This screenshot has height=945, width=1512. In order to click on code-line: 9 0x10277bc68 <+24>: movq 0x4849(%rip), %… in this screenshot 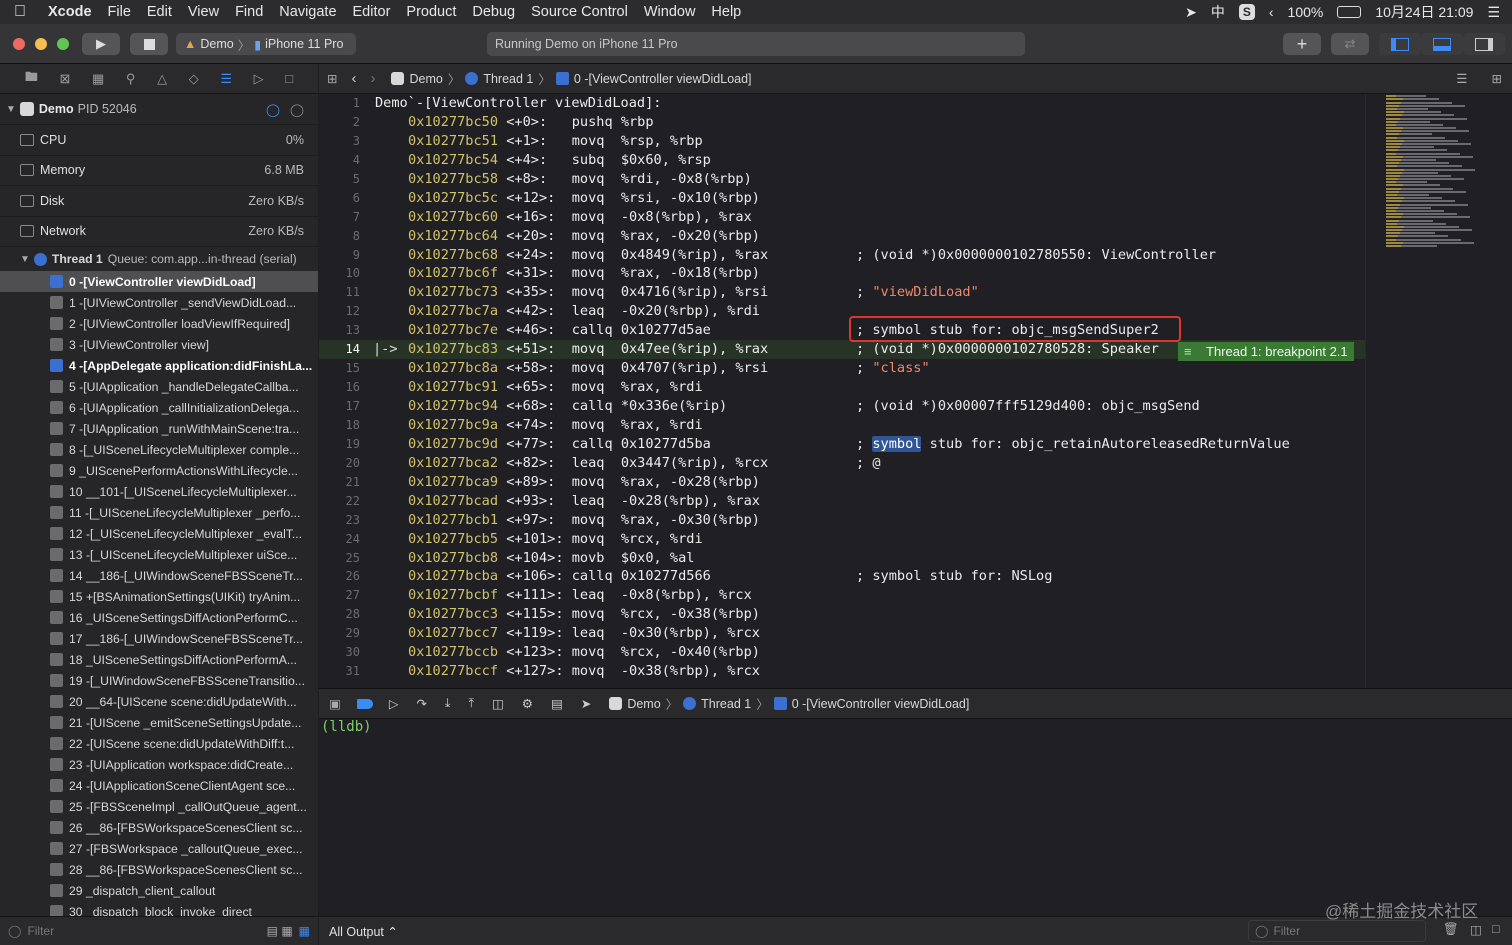, I will do `click(842, 255)`.